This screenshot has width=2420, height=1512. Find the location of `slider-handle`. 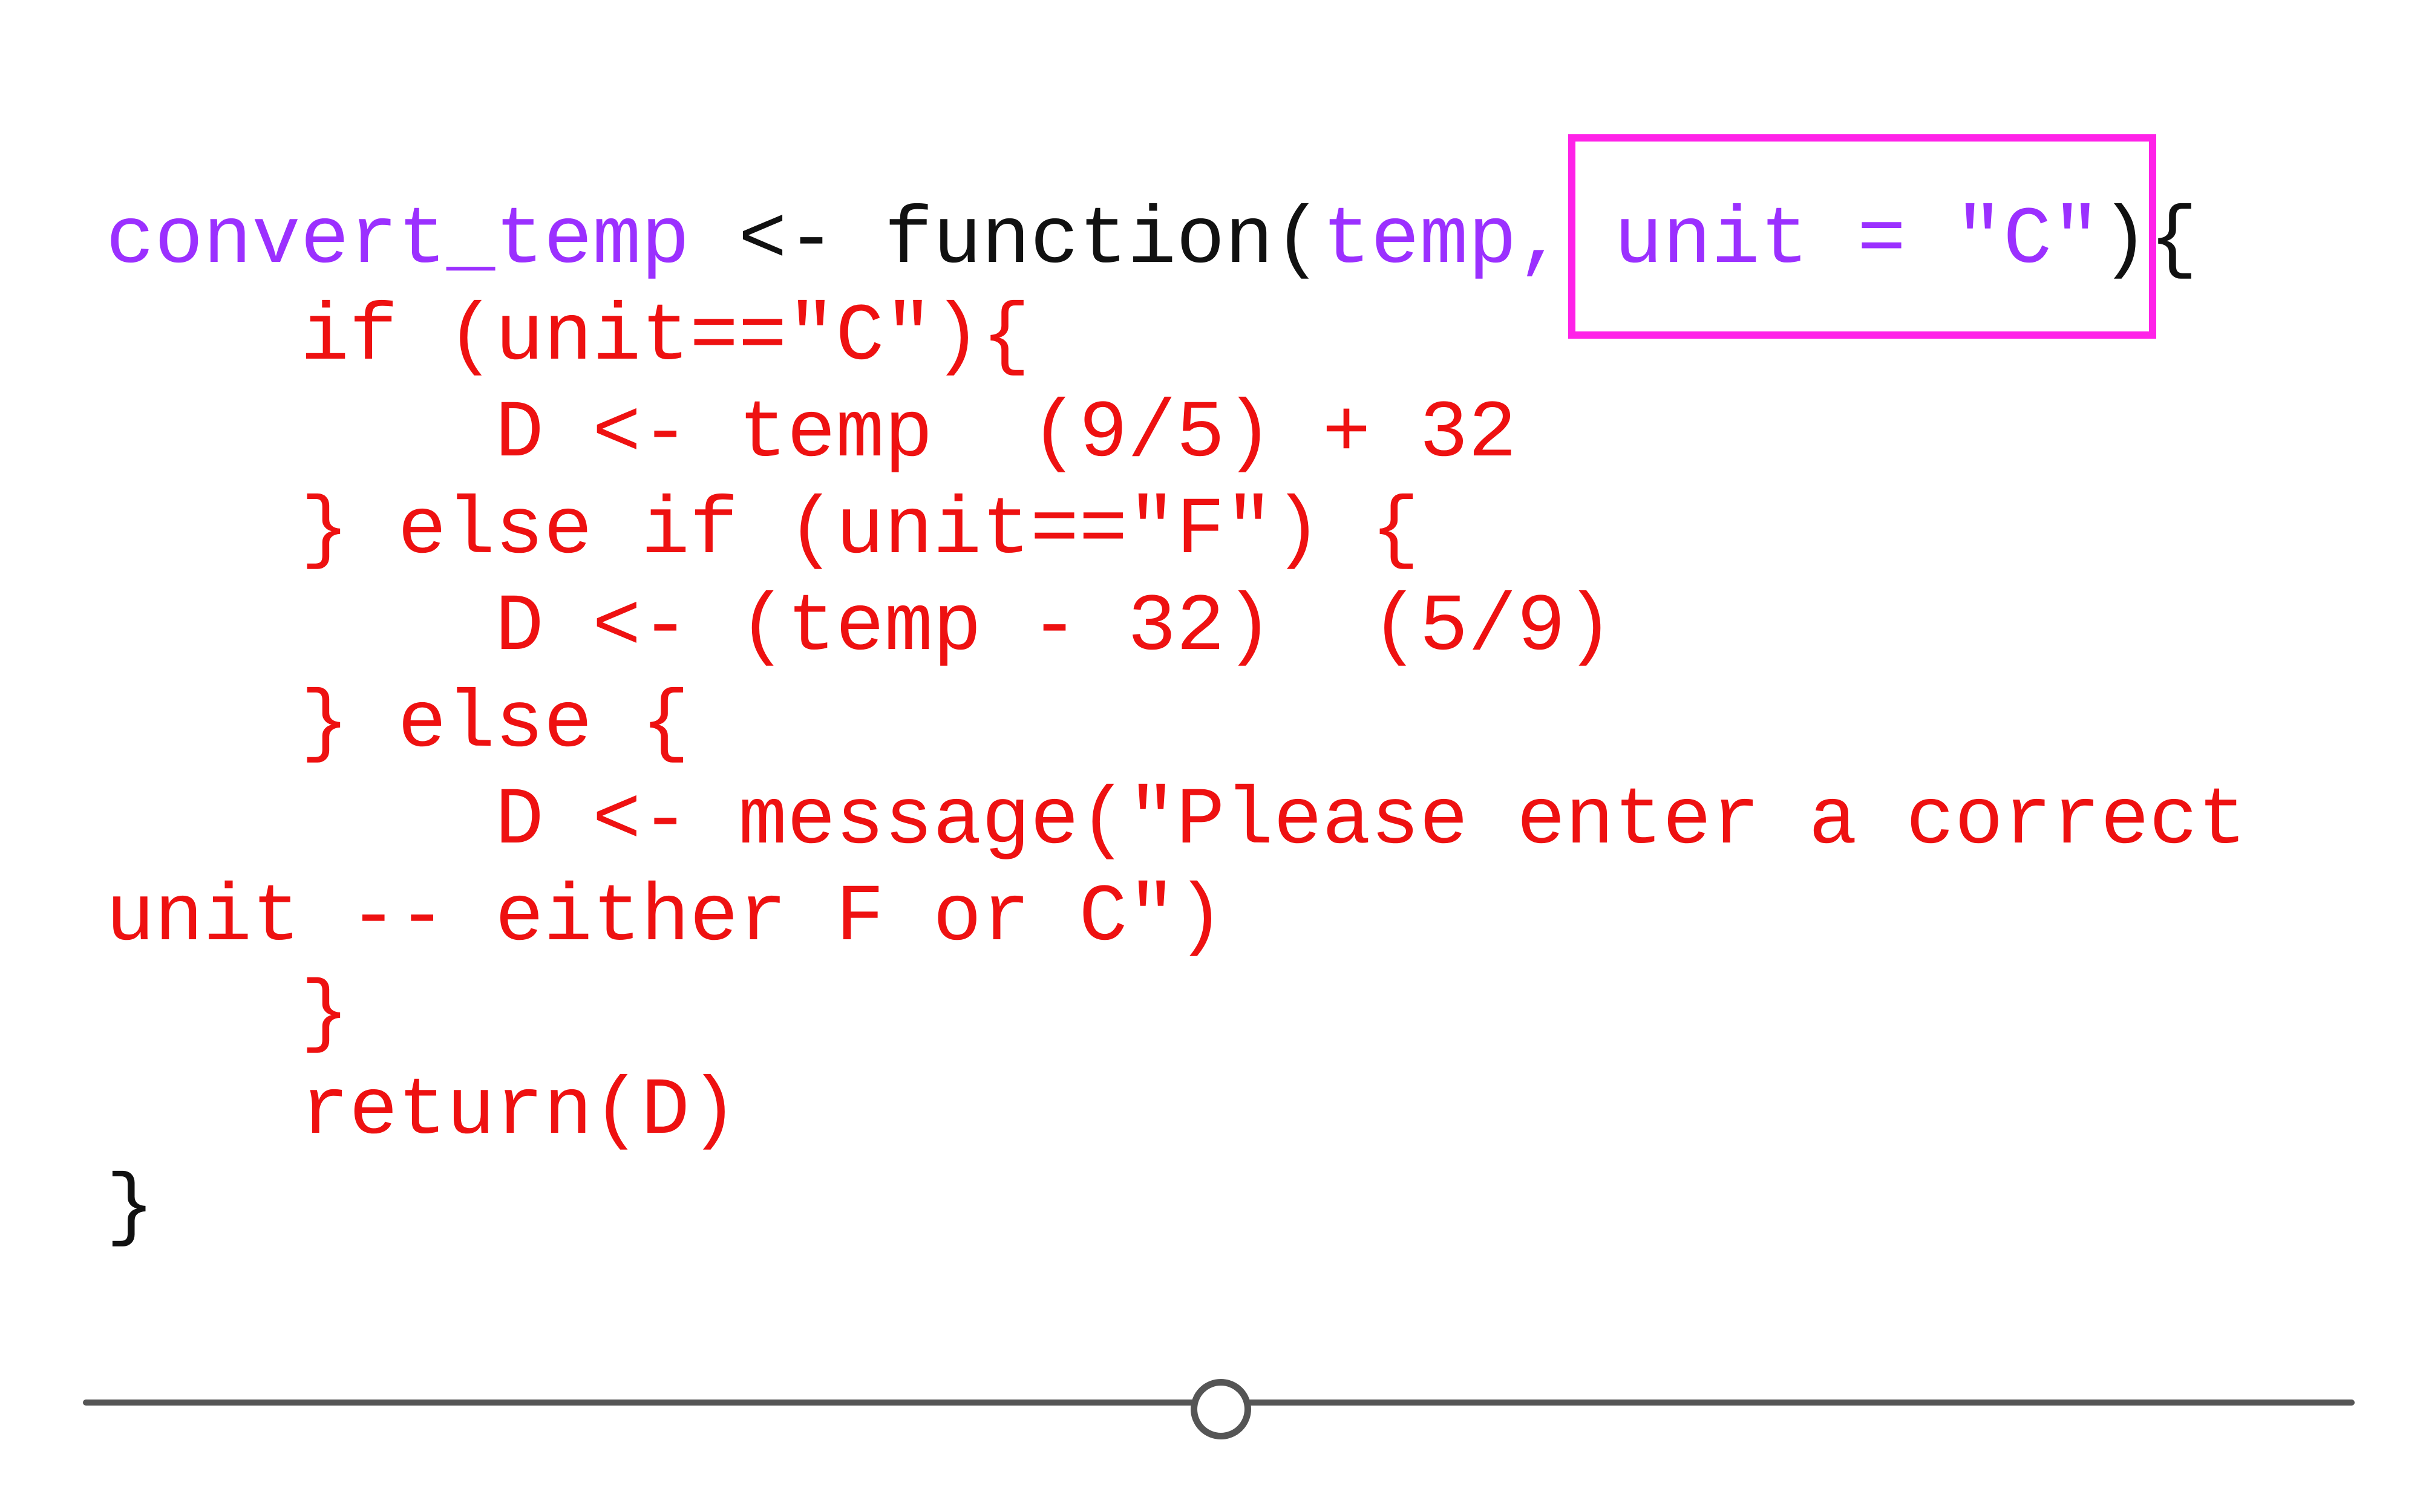

slider-handle is located at coordinates (1220, 1409).